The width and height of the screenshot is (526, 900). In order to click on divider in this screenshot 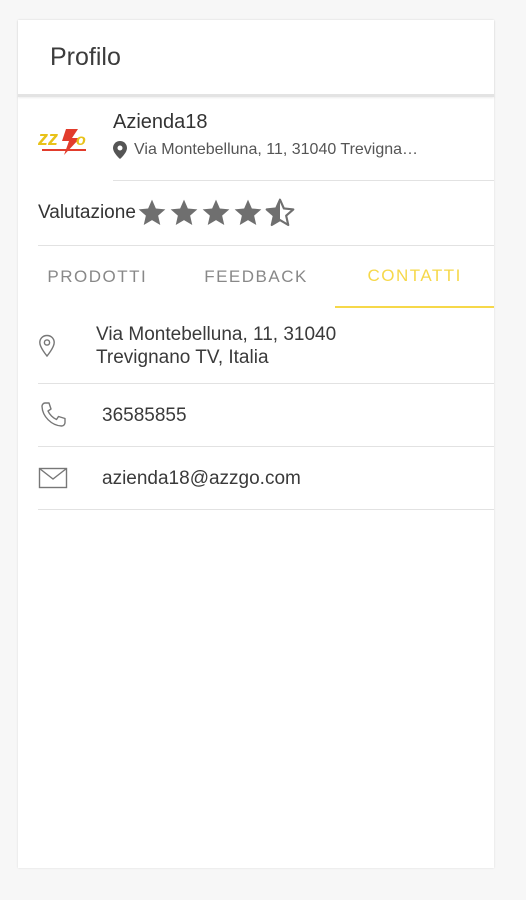, I will do `click(303, 180)`.